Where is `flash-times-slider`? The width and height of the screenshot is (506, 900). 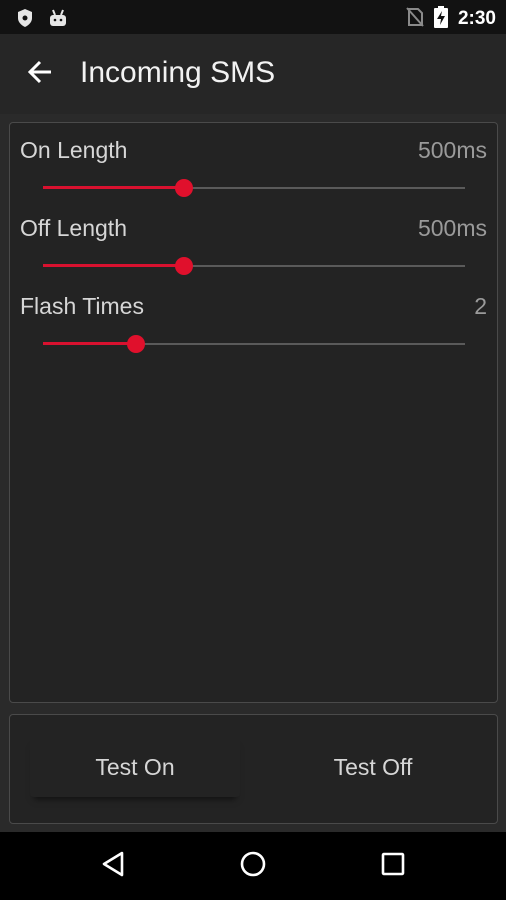 flash-times-slider is located at coordinates (254, 344).